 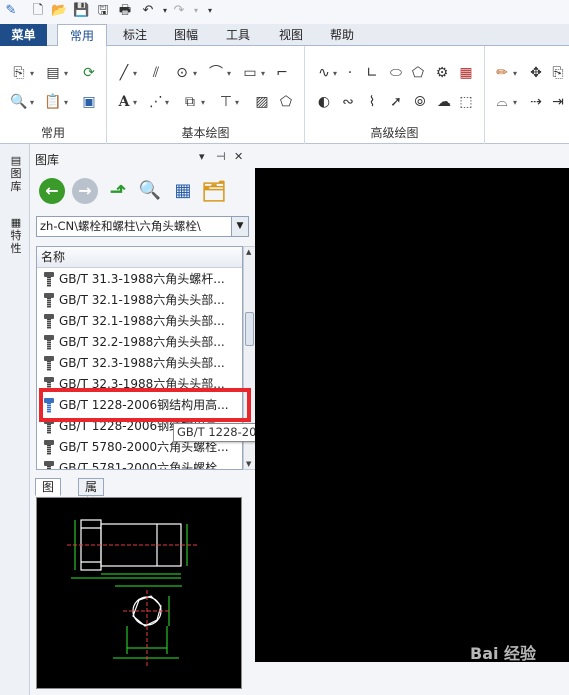 What do you see at coordinates (466, 102) in the screenshot?
I see `bolt-icon: ⬚` at bounding box center [466, 102].